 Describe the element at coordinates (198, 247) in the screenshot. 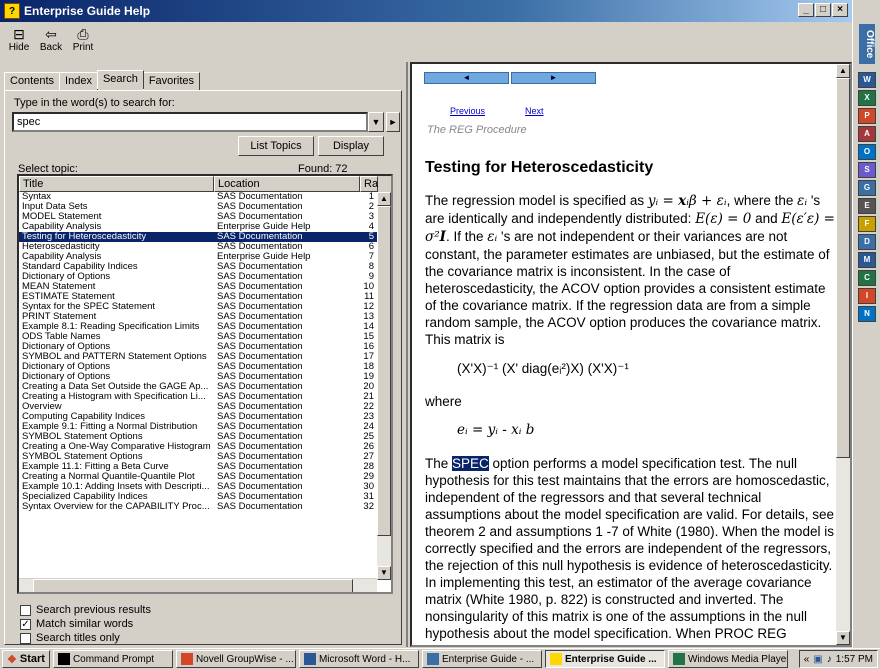

I see `table-row: Heteroscedasticity SAS Documentation 6` at that location.